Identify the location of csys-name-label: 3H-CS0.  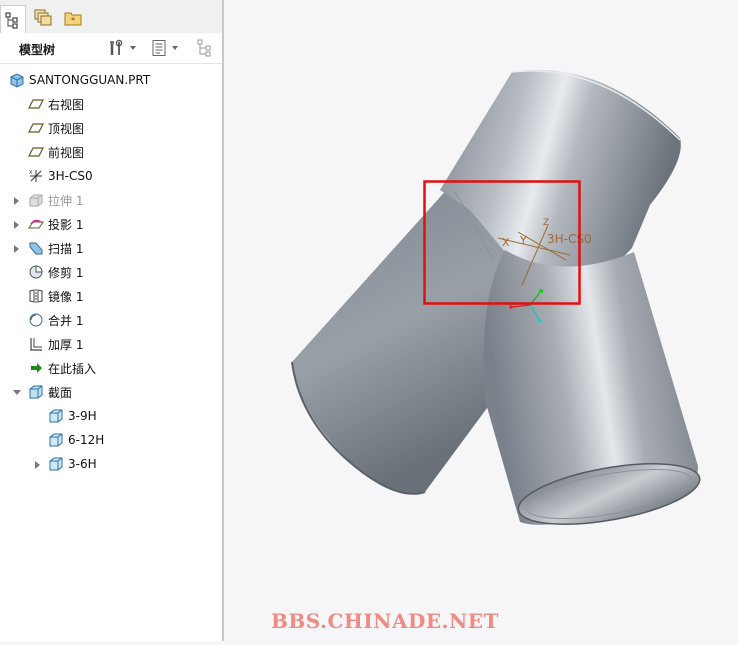
(569, 239).